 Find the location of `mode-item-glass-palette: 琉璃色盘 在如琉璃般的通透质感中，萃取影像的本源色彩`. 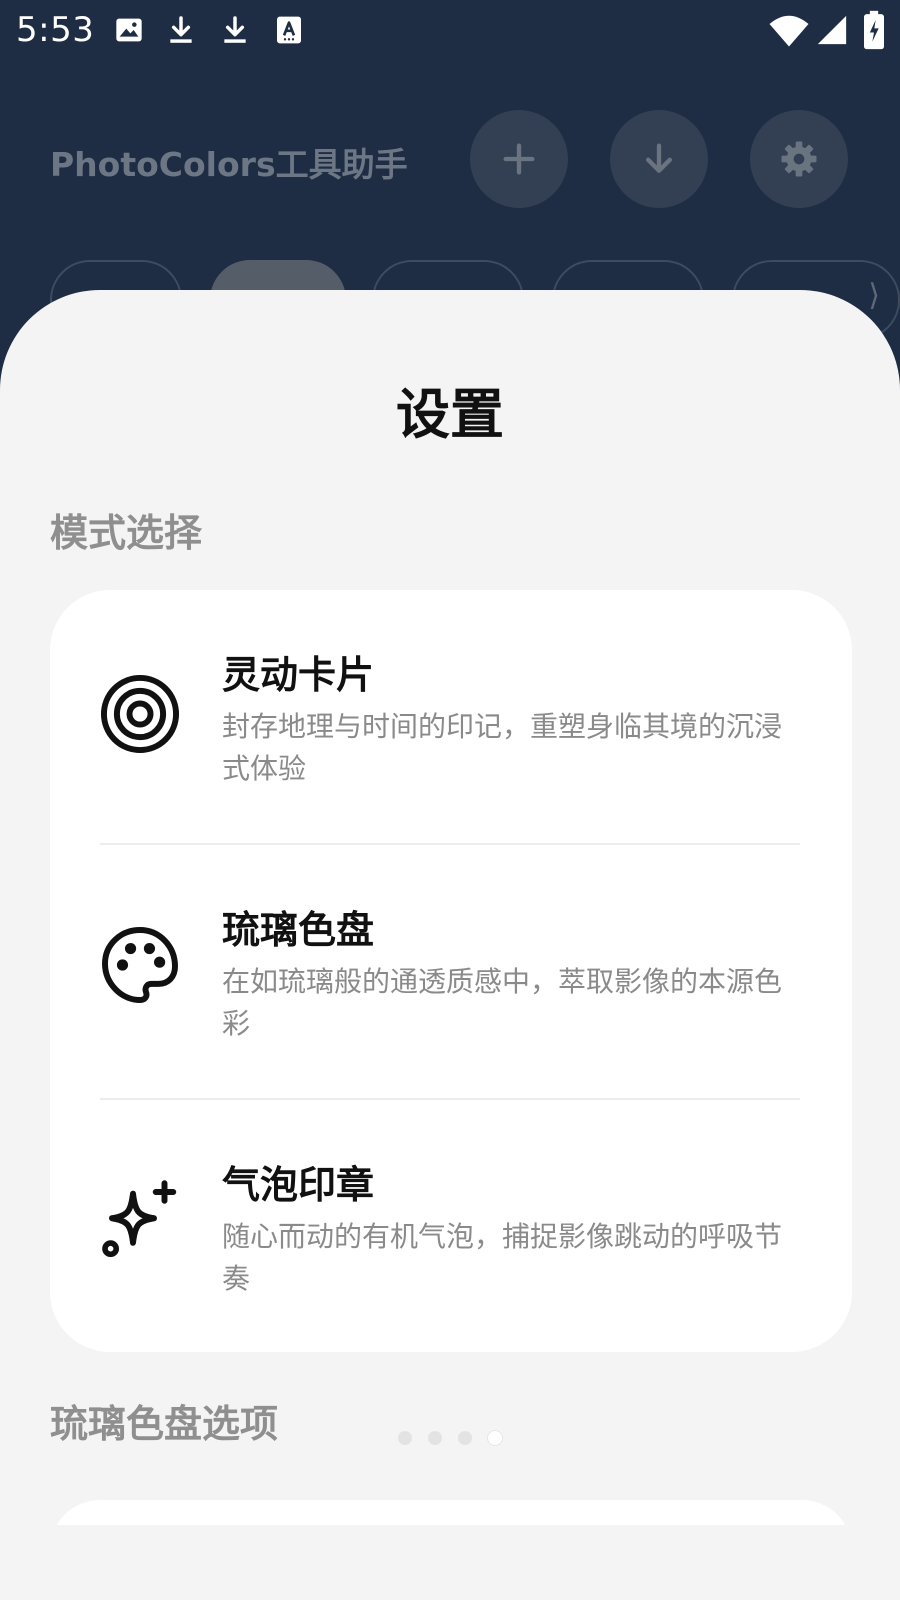

mode-item-glass-palette: 琉璃色盘 在如琉璃般的通透质感中，萃取影像的本源色彩 is located at coordinates (451, 972).